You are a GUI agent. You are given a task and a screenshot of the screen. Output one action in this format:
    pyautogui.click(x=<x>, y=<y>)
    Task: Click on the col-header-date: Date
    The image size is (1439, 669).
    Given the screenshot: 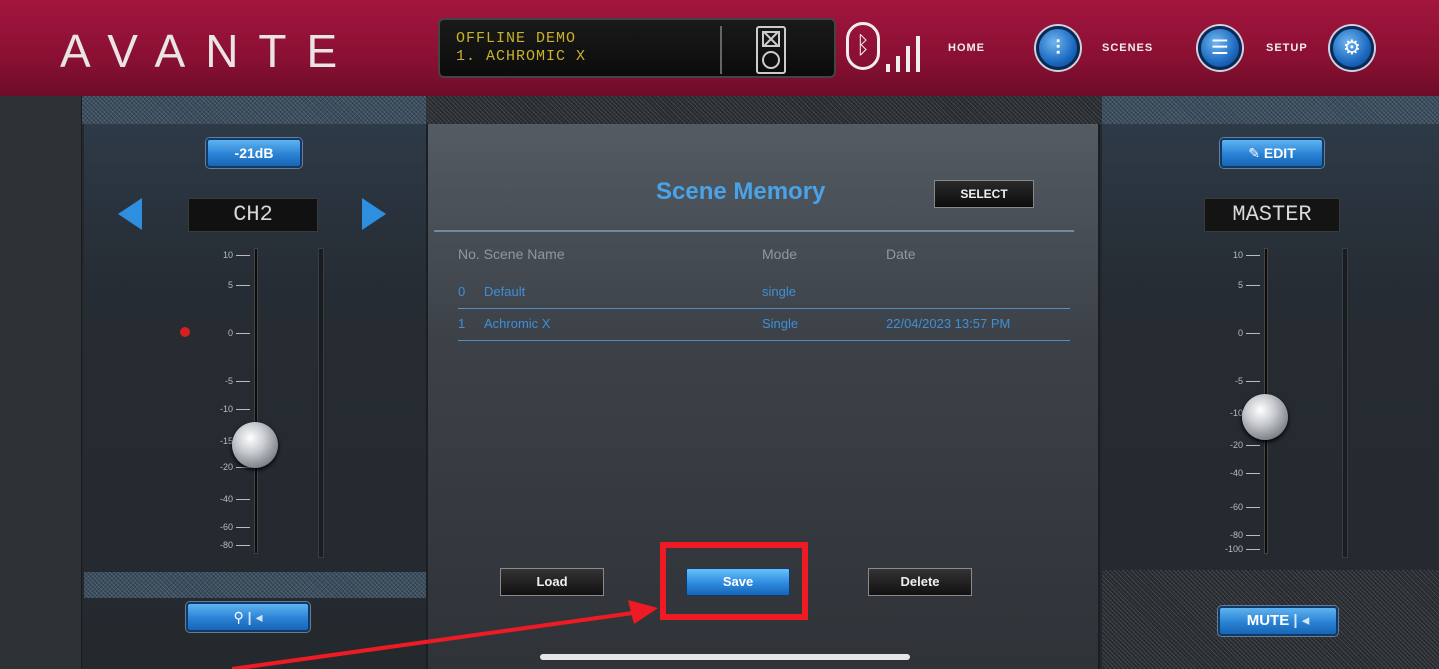 What is the action you would take?
    pyautogui.click(x=901, y=254)
    